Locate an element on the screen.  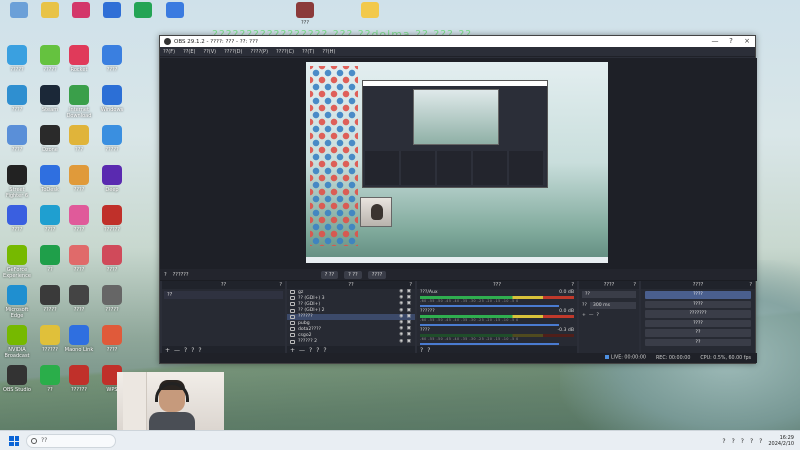
clock: 16:29 2024/2/10 is located at coordinates (781, 441).